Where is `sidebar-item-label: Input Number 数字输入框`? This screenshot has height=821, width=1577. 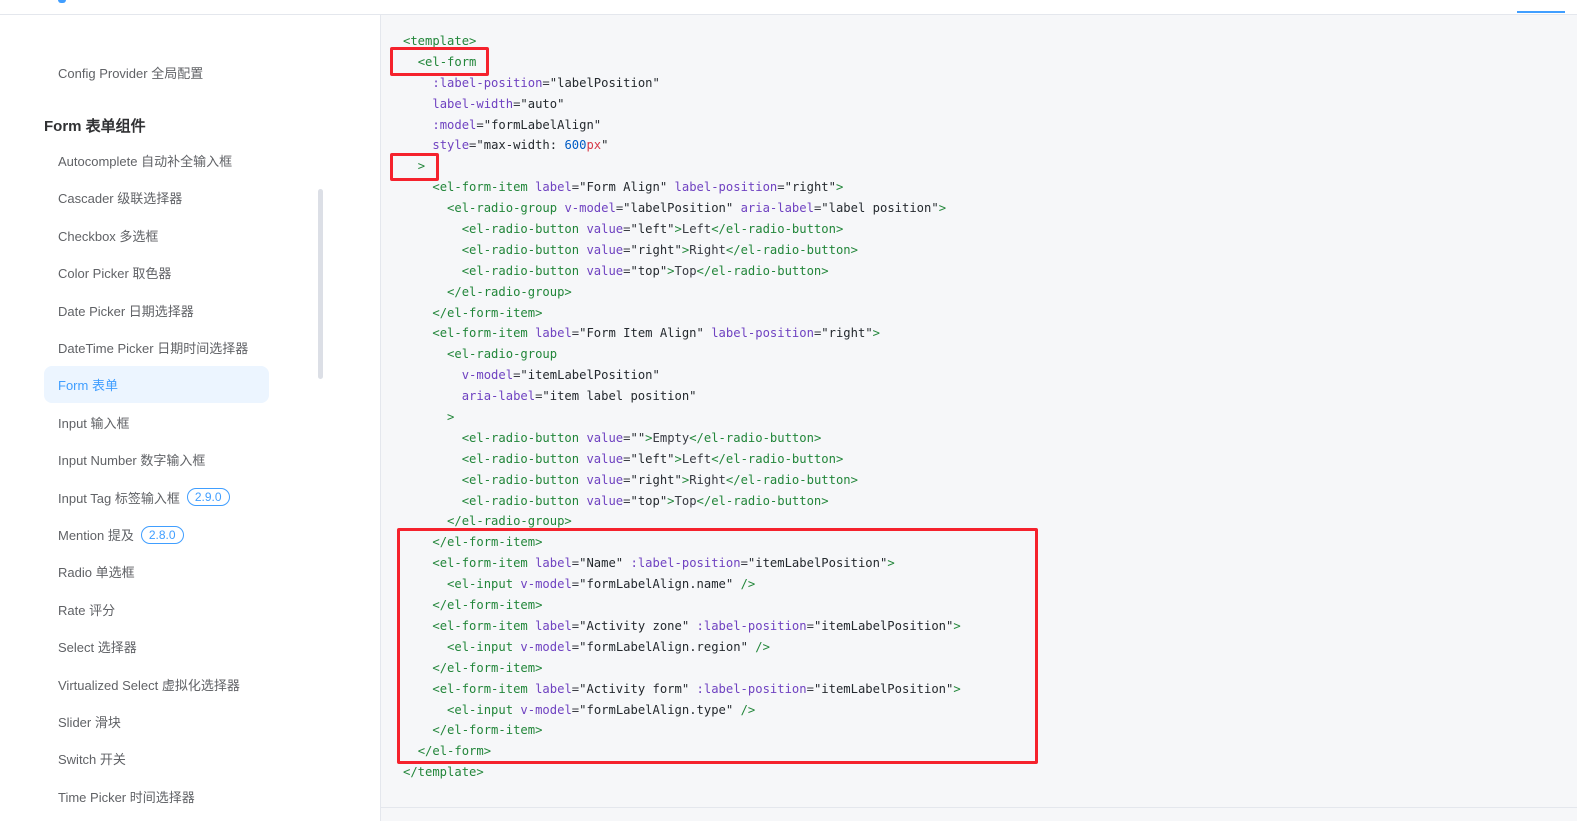
sidebar-item-label: Input Number 数字输入框 is located at coordinates (132, 461).